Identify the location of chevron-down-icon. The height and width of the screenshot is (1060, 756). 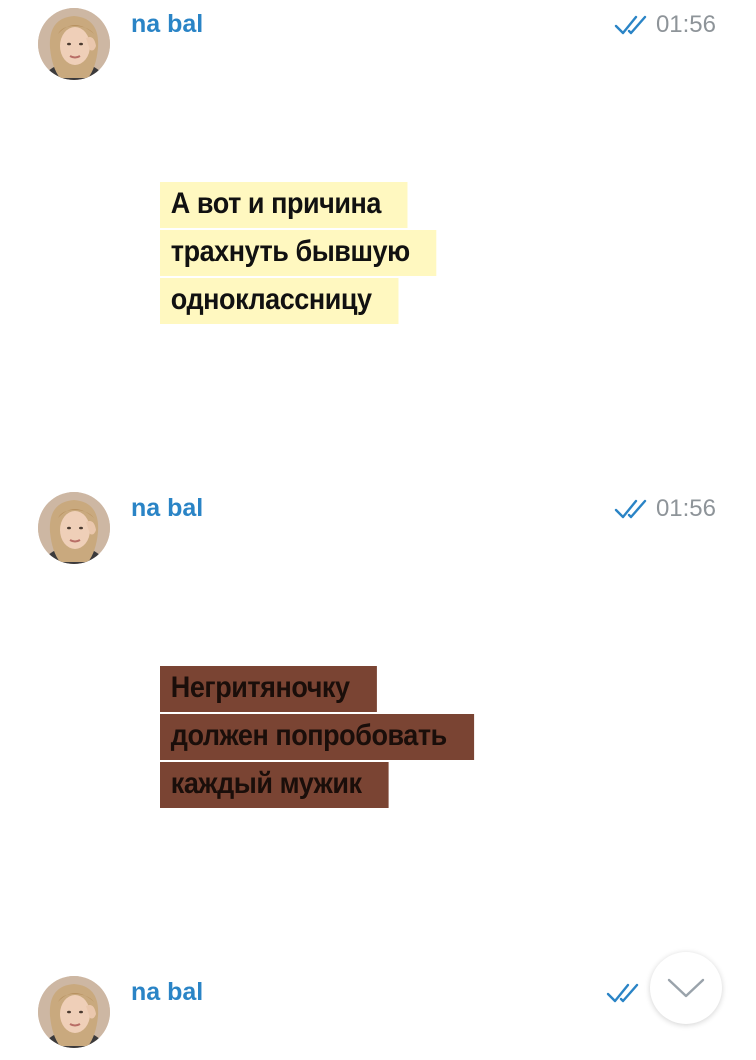
(686, 988).